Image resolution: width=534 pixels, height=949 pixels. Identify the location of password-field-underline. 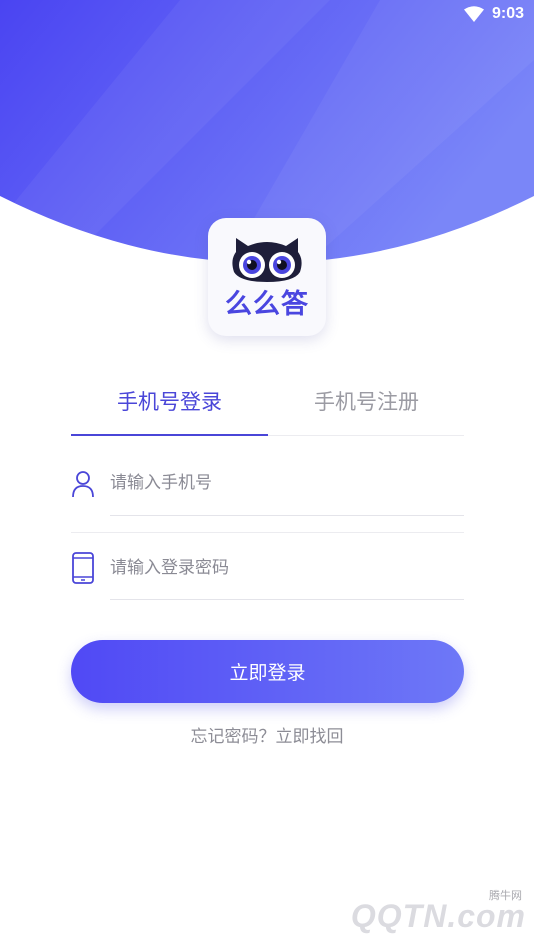
(287, 599).